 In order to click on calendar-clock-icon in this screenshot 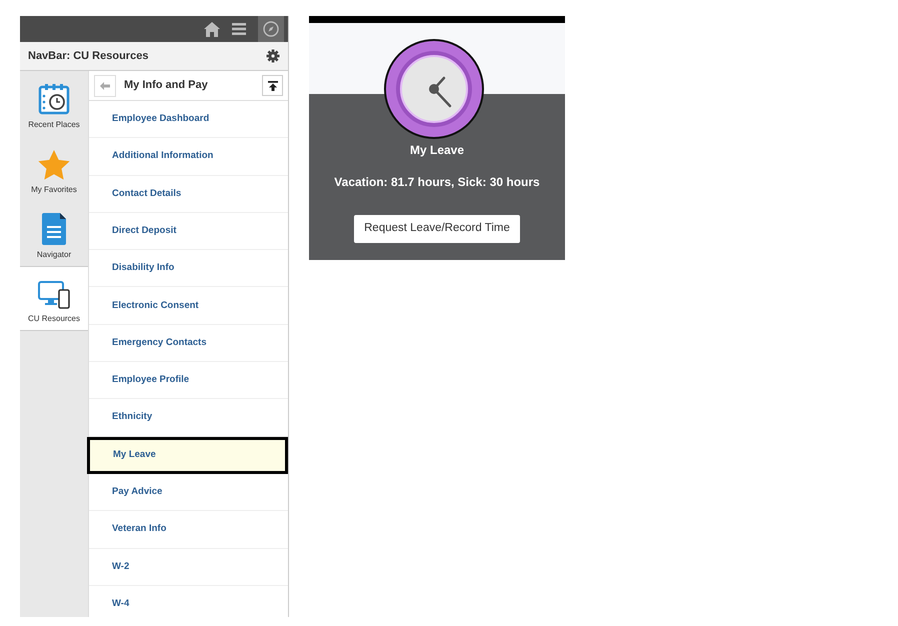, I will do `click(54, 99)`.